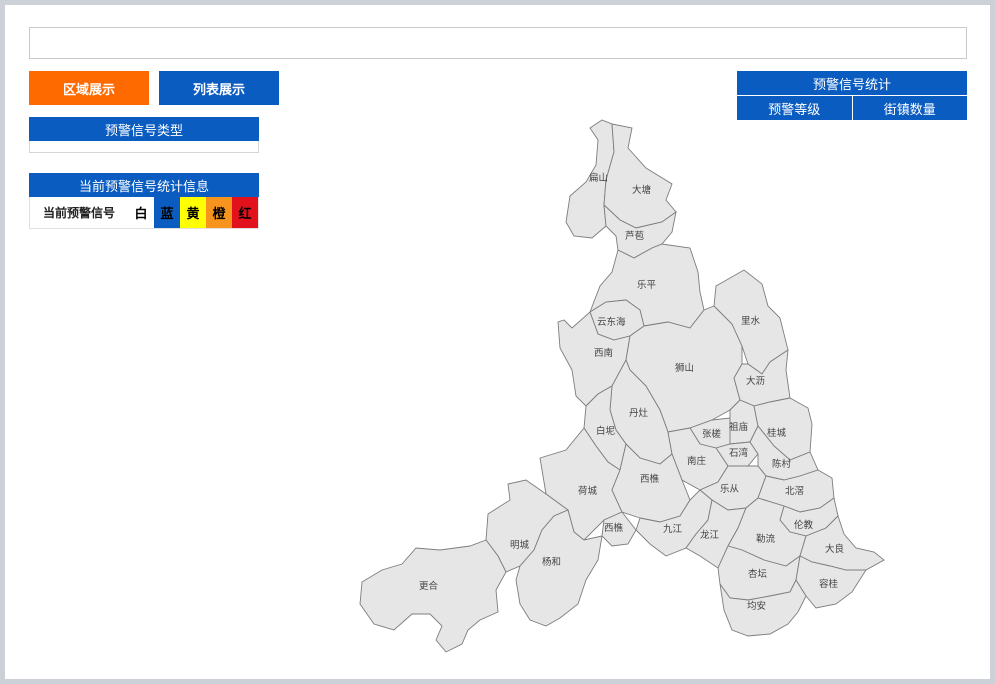 The width and height of the screenshot is (995, 684). I want to click on label-zhangcha: 张槎, so click(712, 434).